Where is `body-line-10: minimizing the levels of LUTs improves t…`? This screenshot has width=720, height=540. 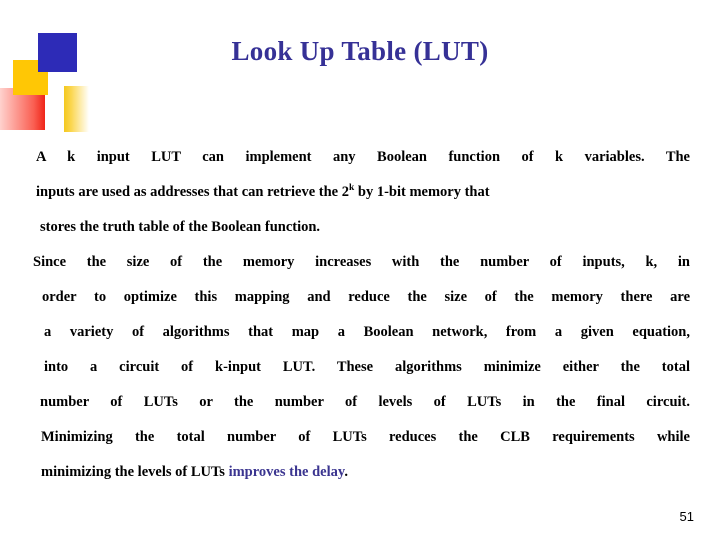
body-line-10: minimizing the levels of LUTs improves t… is located at coordinates (360, 472).